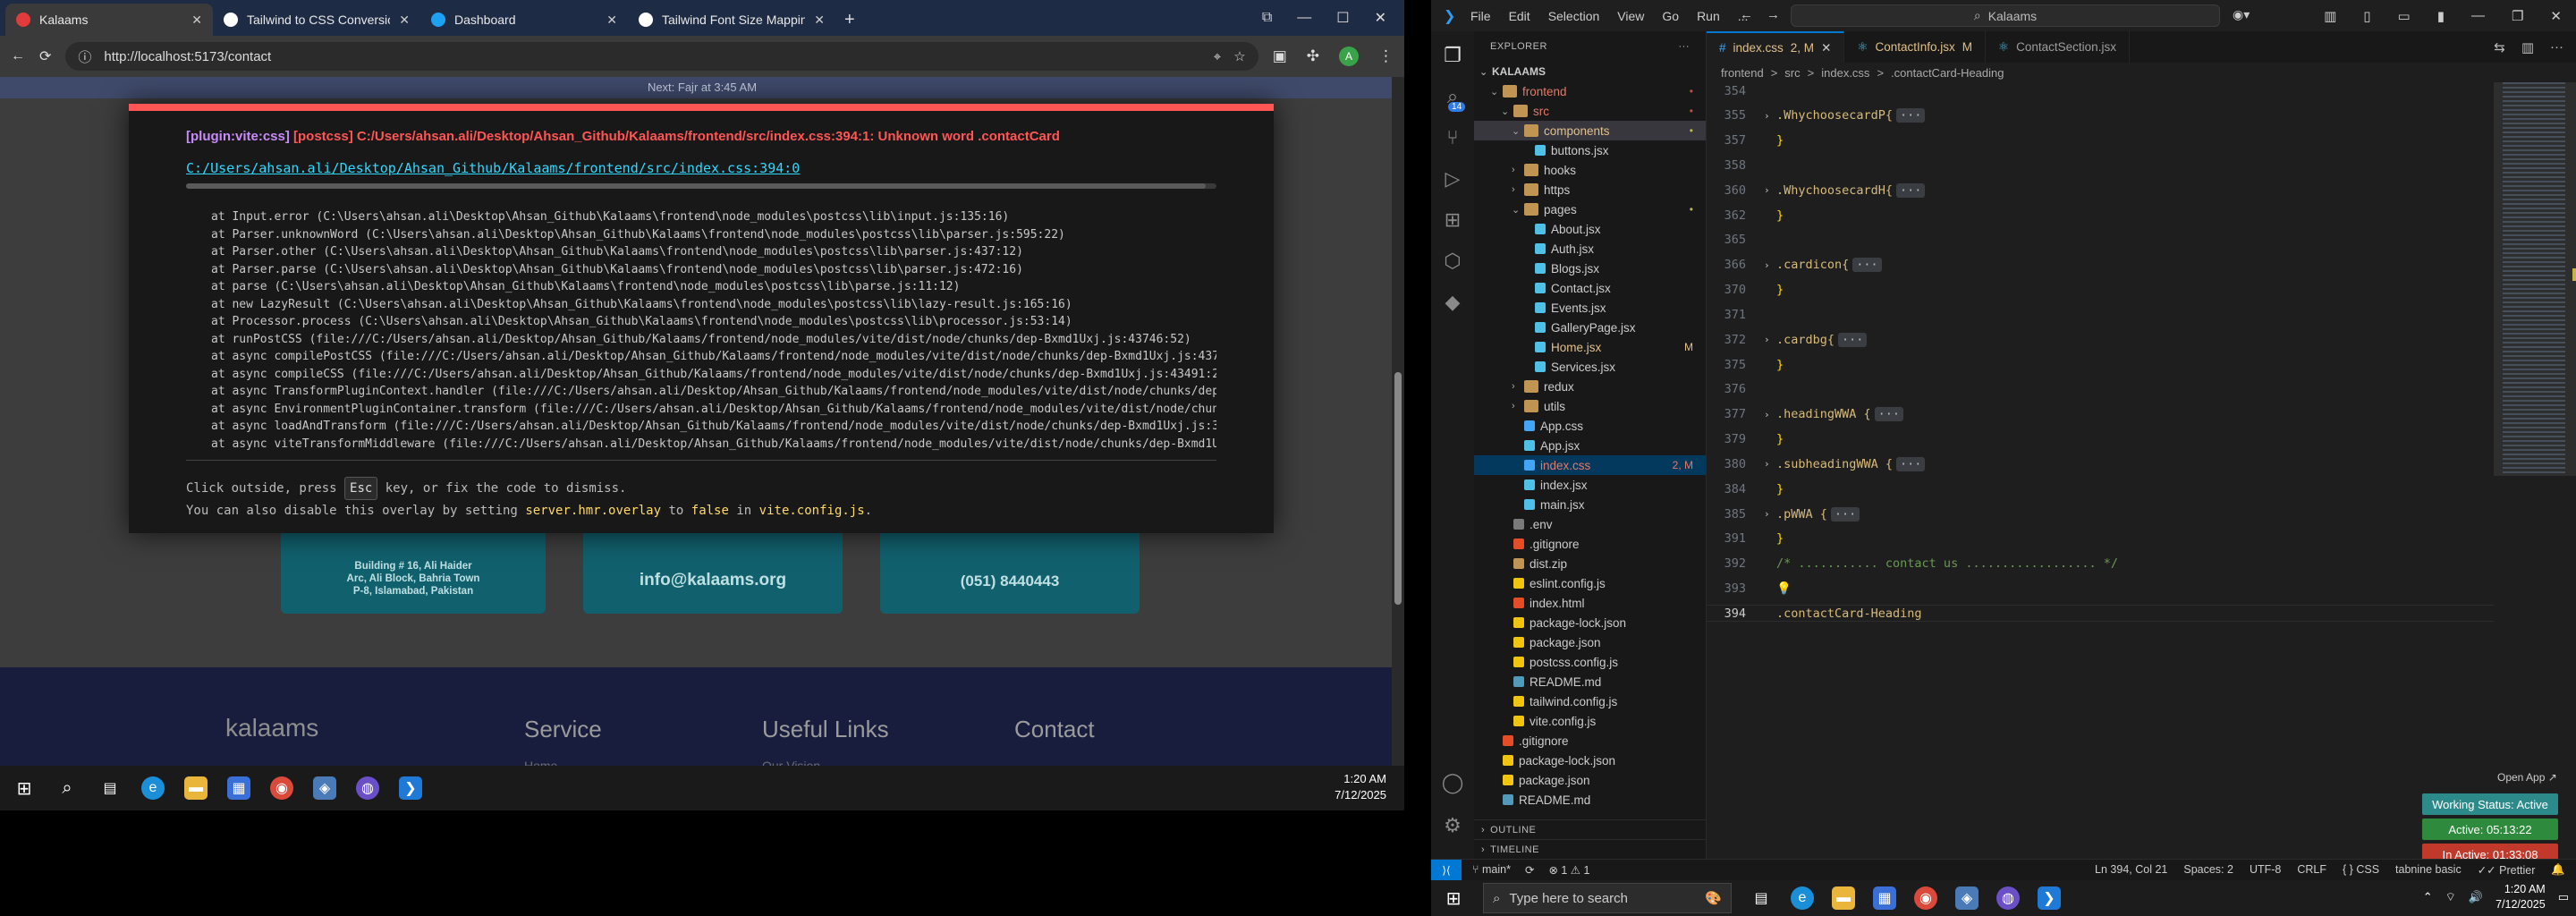  Describe the element at coordinates (1590, 150) in the screenshot. I see `tree-file: buttons.jsx` at that location.